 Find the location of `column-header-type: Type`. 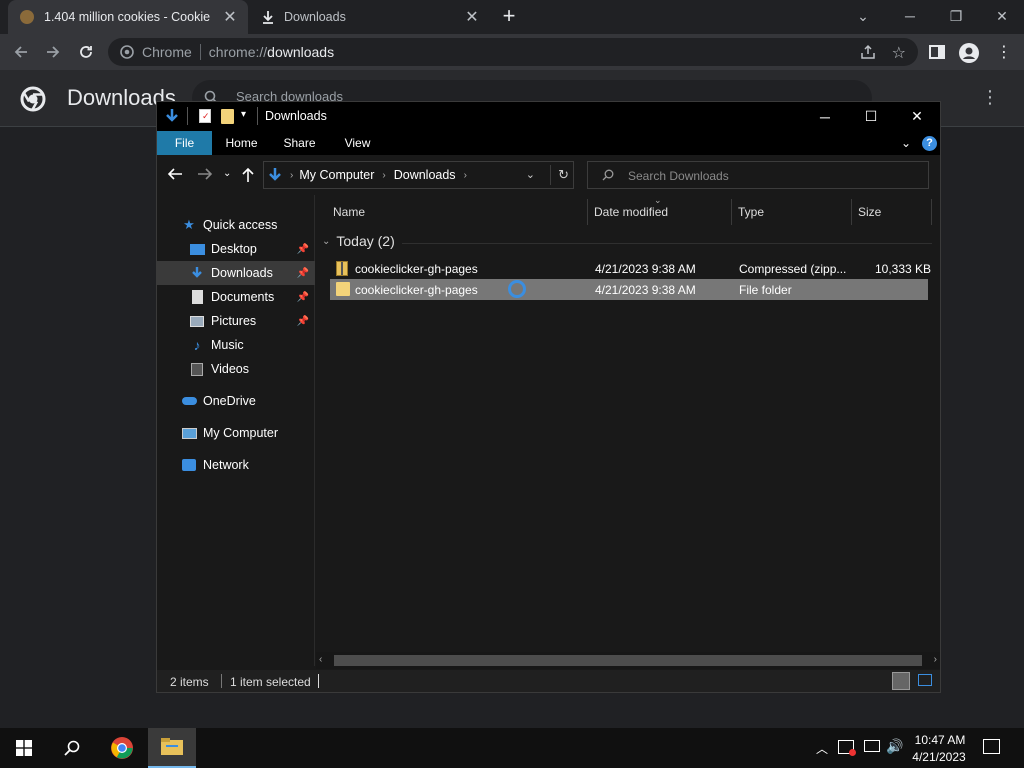

column-header-type: Type is located at coordinates (751, 212).